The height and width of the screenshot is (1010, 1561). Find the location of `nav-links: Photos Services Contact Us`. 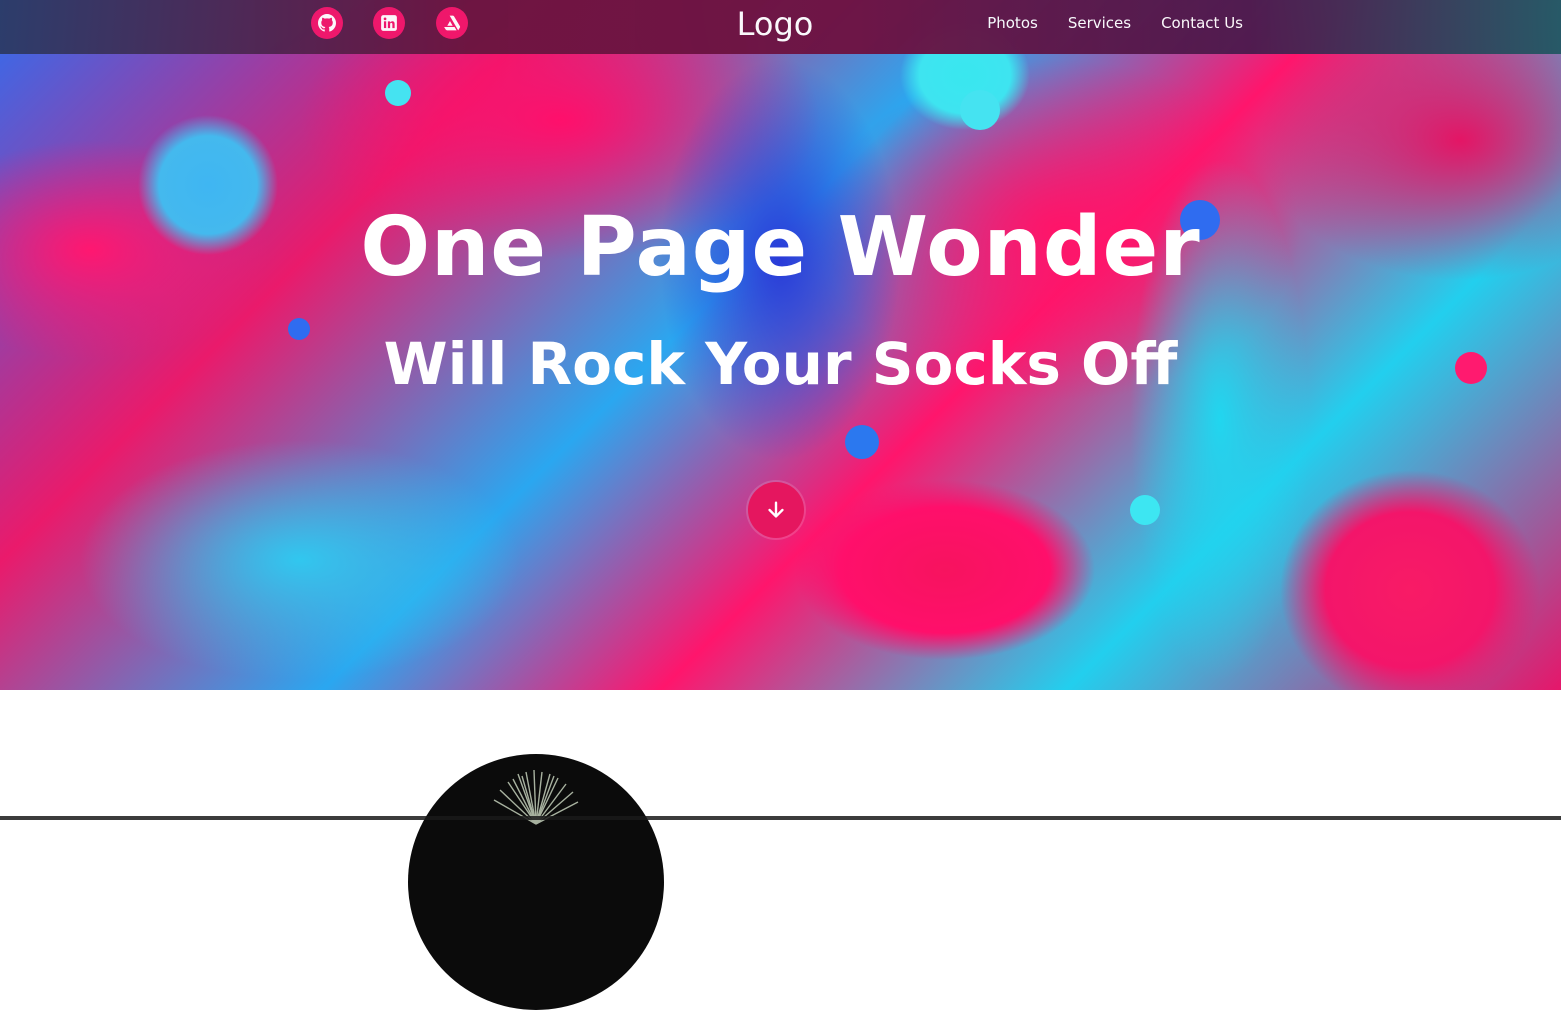

nav-links: Photos Services Contact Us is located at coordinates (1115, 23).